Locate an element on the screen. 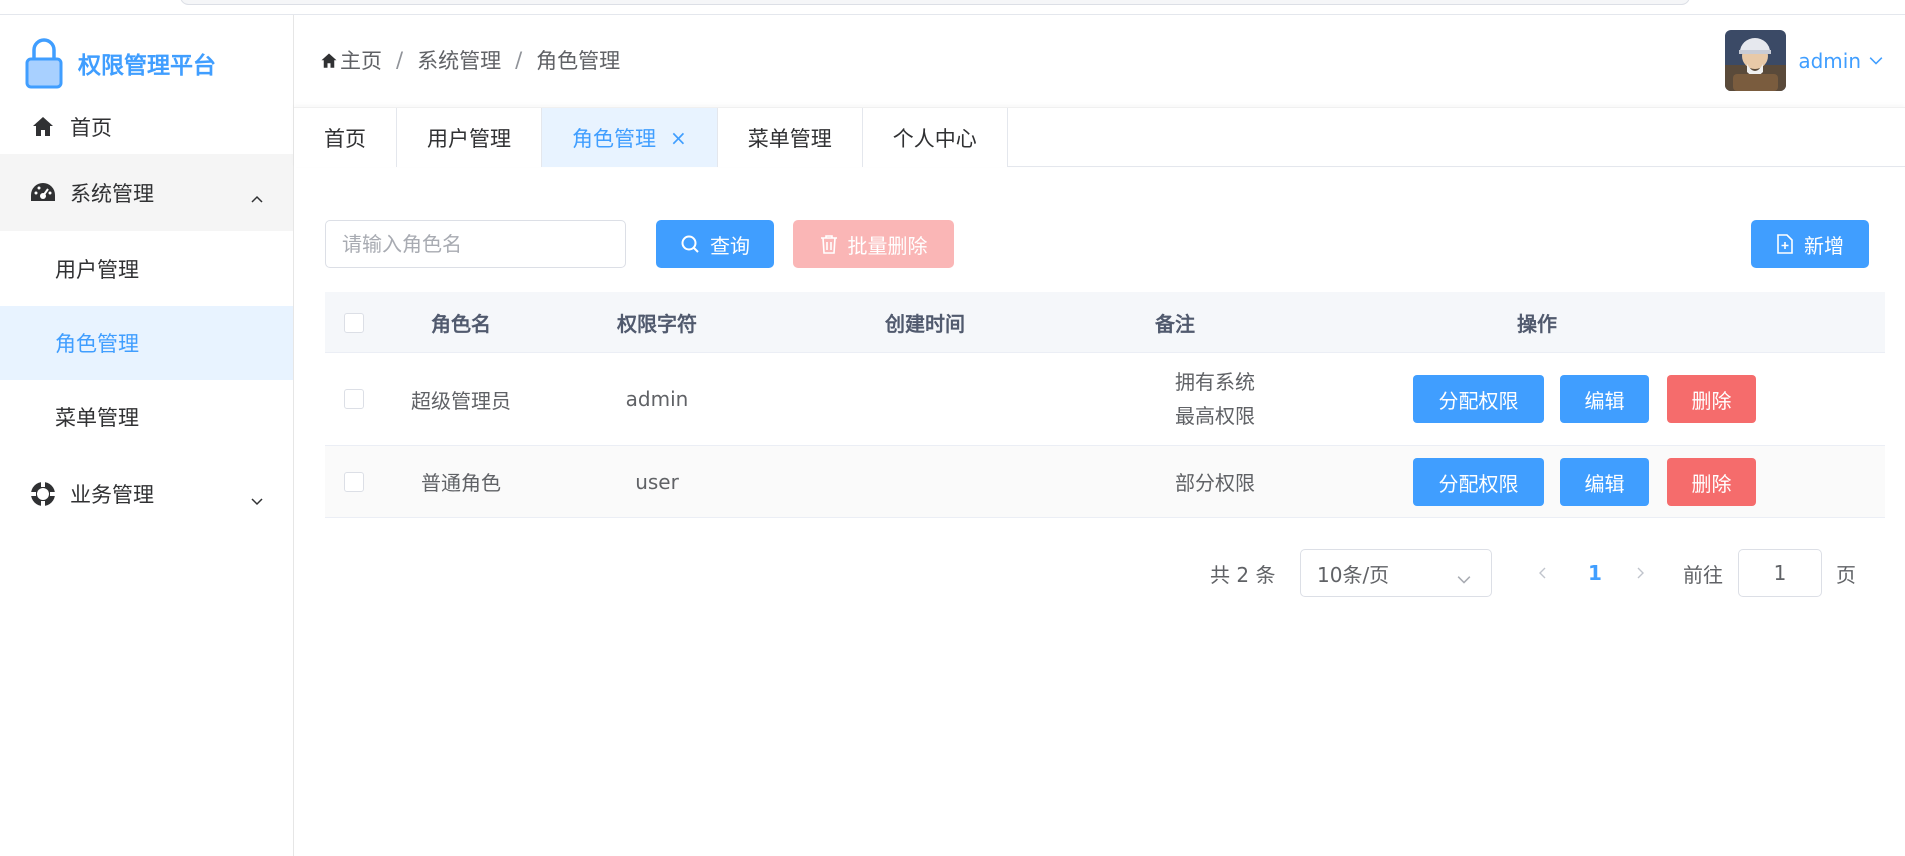 This screenshot has width=1905, height=856. lock-icon is located at coordinates (44, 63).